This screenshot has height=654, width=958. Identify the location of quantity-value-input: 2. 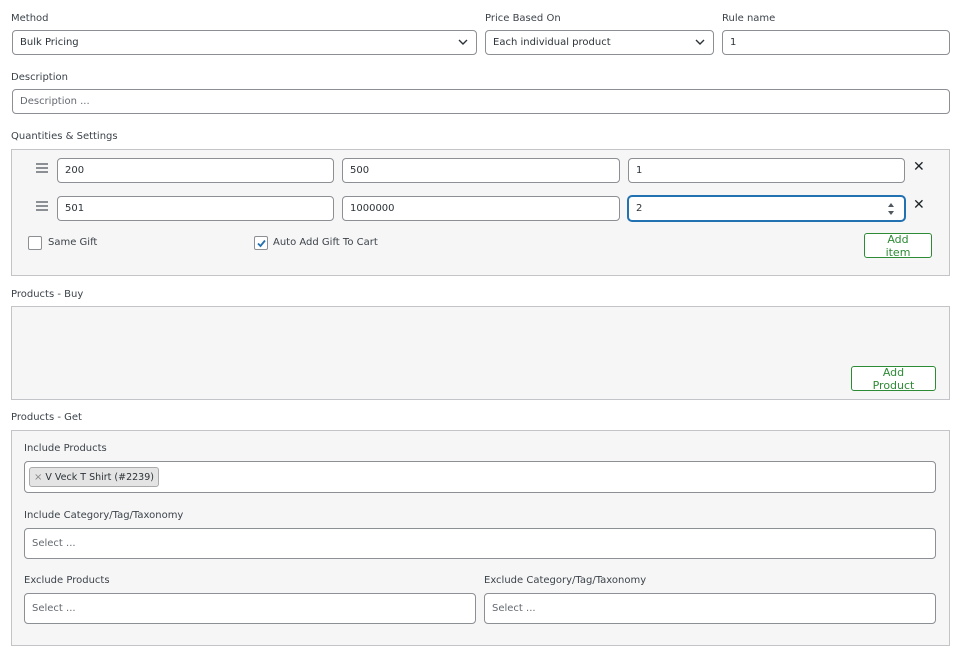
(766, 208).